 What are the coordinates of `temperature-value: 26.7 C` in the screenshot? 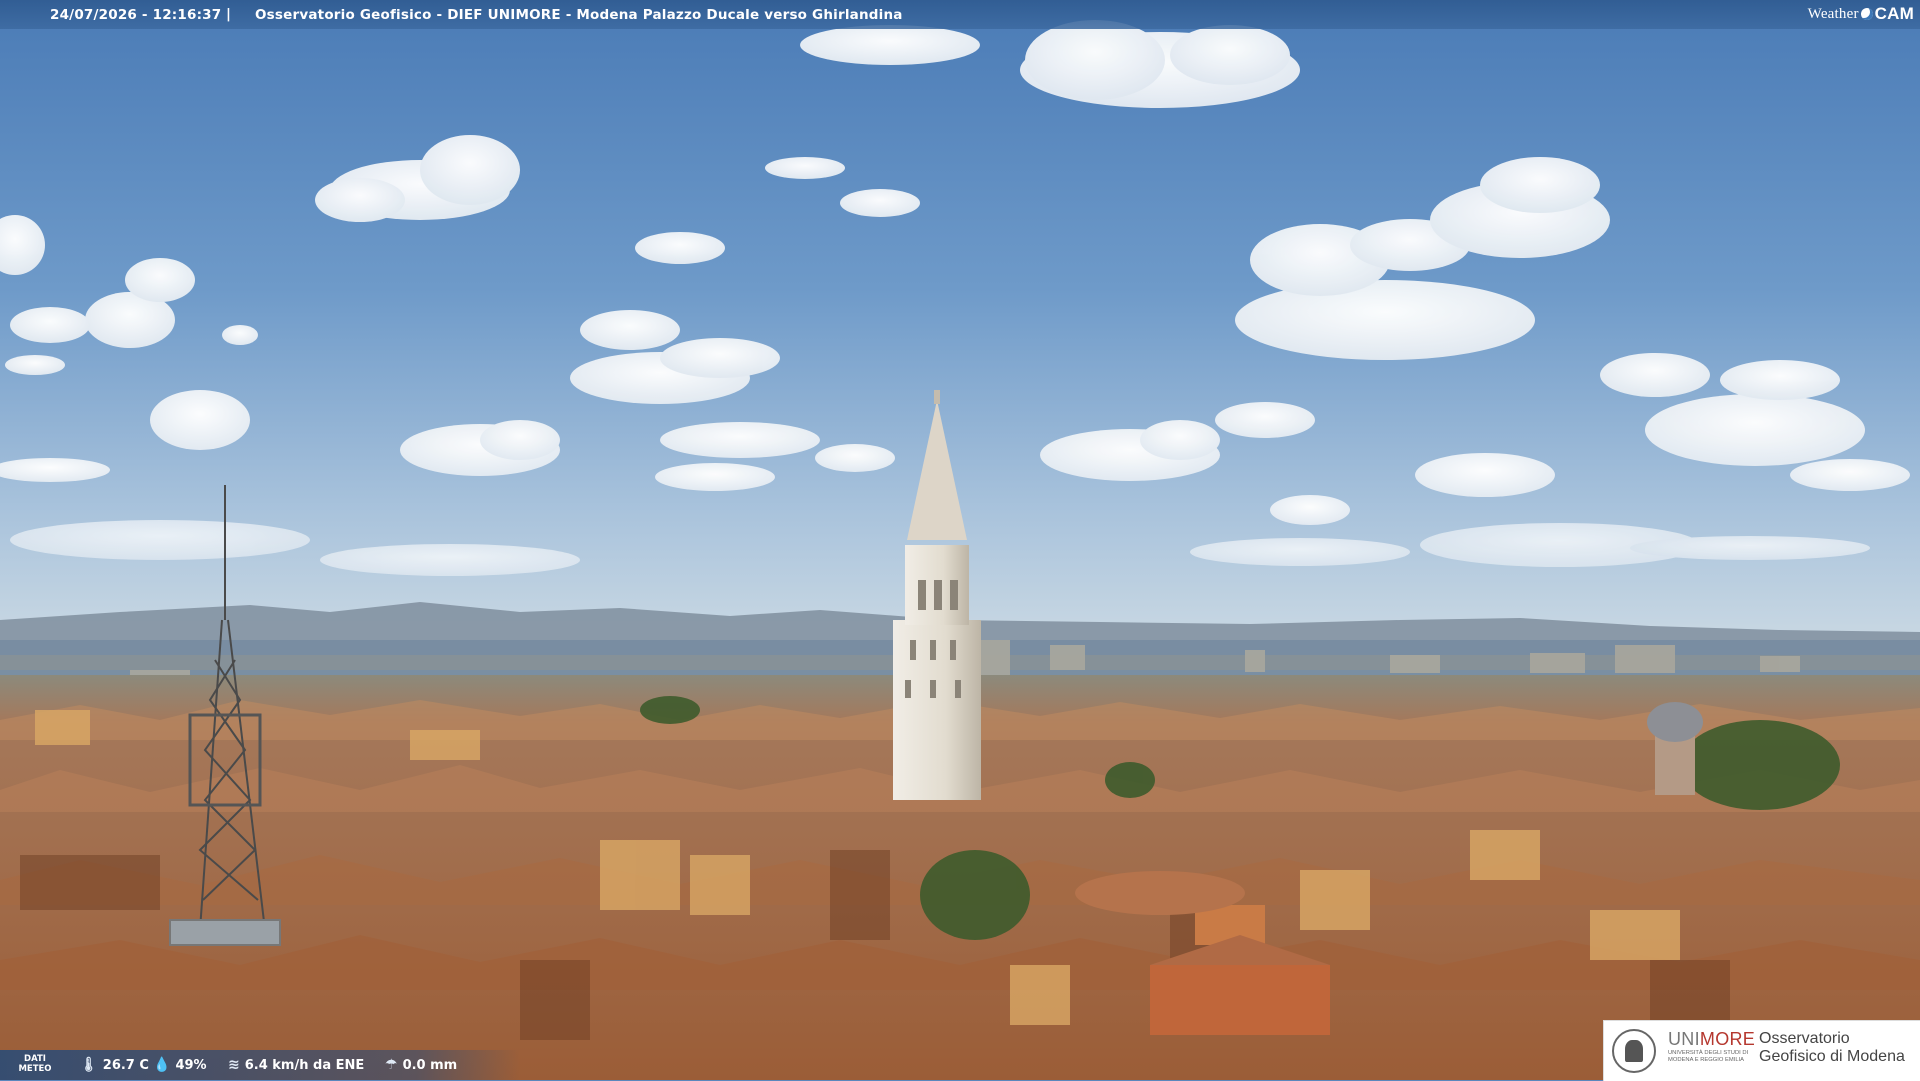 It's located at (125, 1065).